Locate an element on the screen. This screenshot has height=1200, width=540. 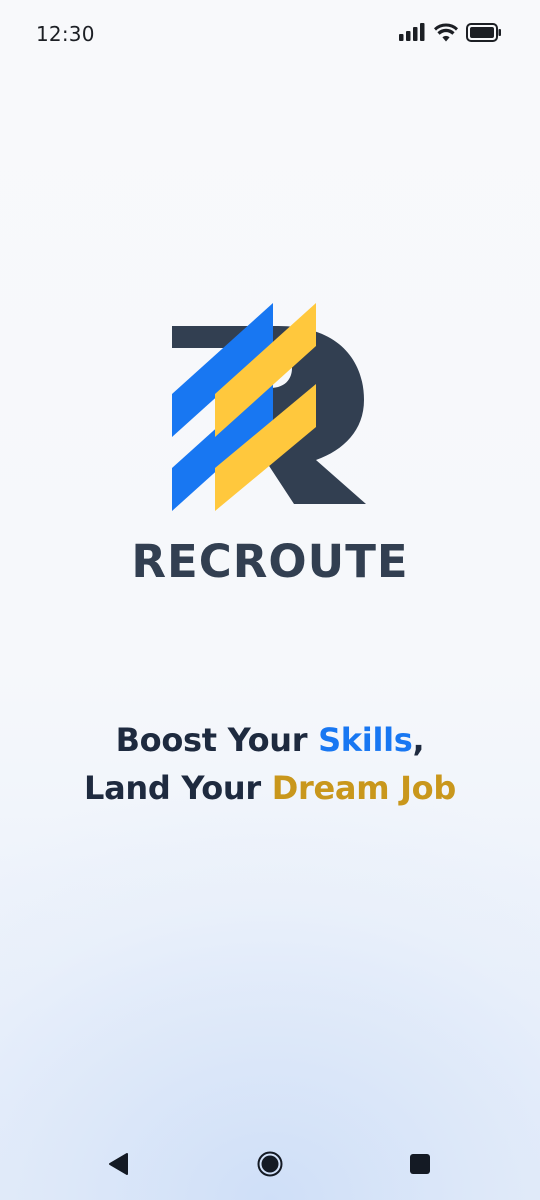
tagline-line-2: Land Your Dream Job is located at coordinates (270, 788).